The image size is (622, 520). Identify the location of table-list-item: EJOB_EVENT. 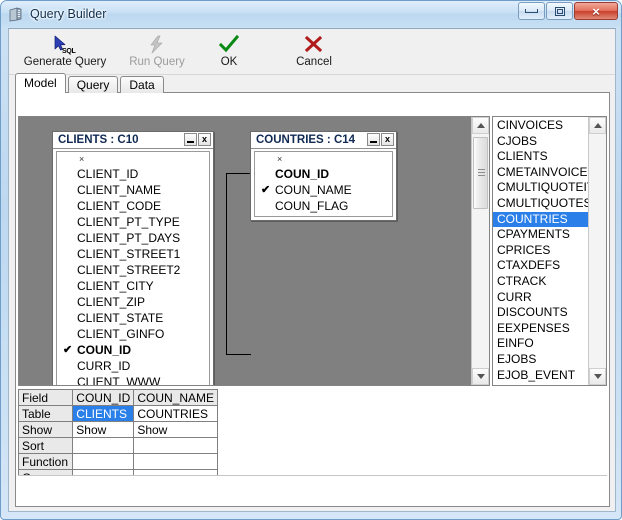
(541, 376).